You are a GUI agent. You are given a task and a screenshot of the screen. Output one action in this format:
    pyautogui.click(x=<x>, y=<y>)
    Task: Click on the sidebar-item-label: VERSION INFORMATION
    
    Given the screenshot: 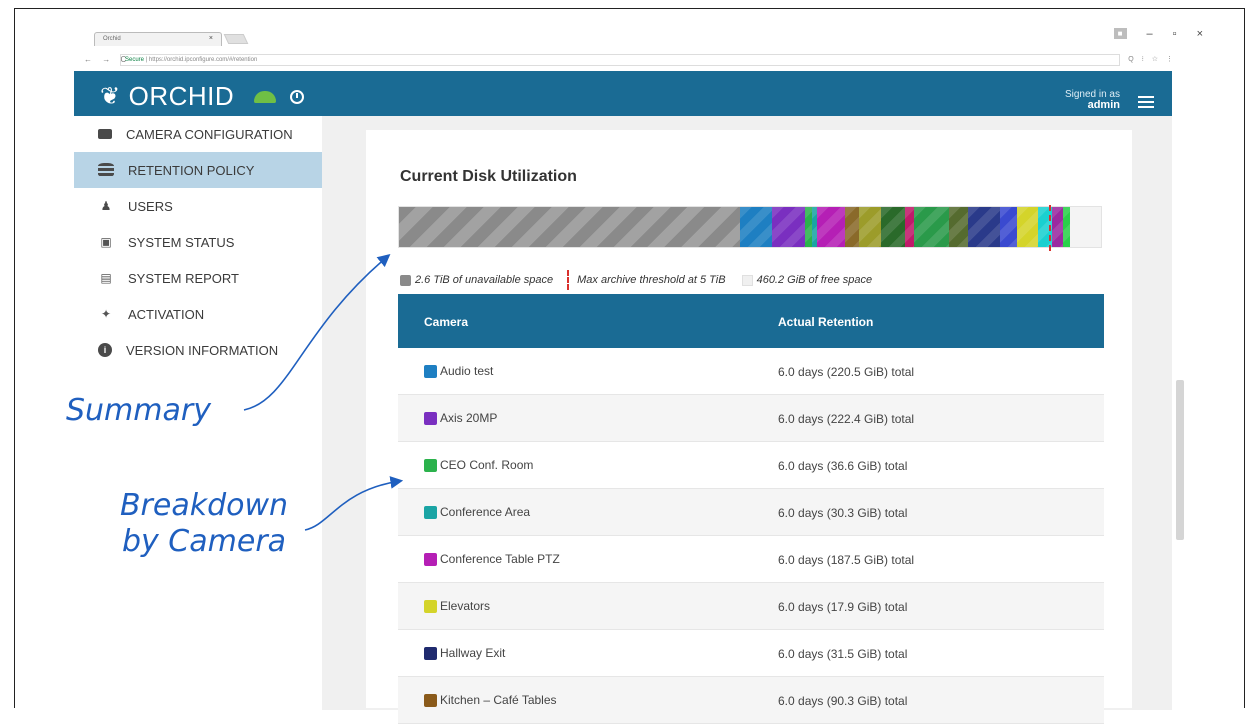 What is the action you would take?
    pyautogui.click(x=202, y=350)
    